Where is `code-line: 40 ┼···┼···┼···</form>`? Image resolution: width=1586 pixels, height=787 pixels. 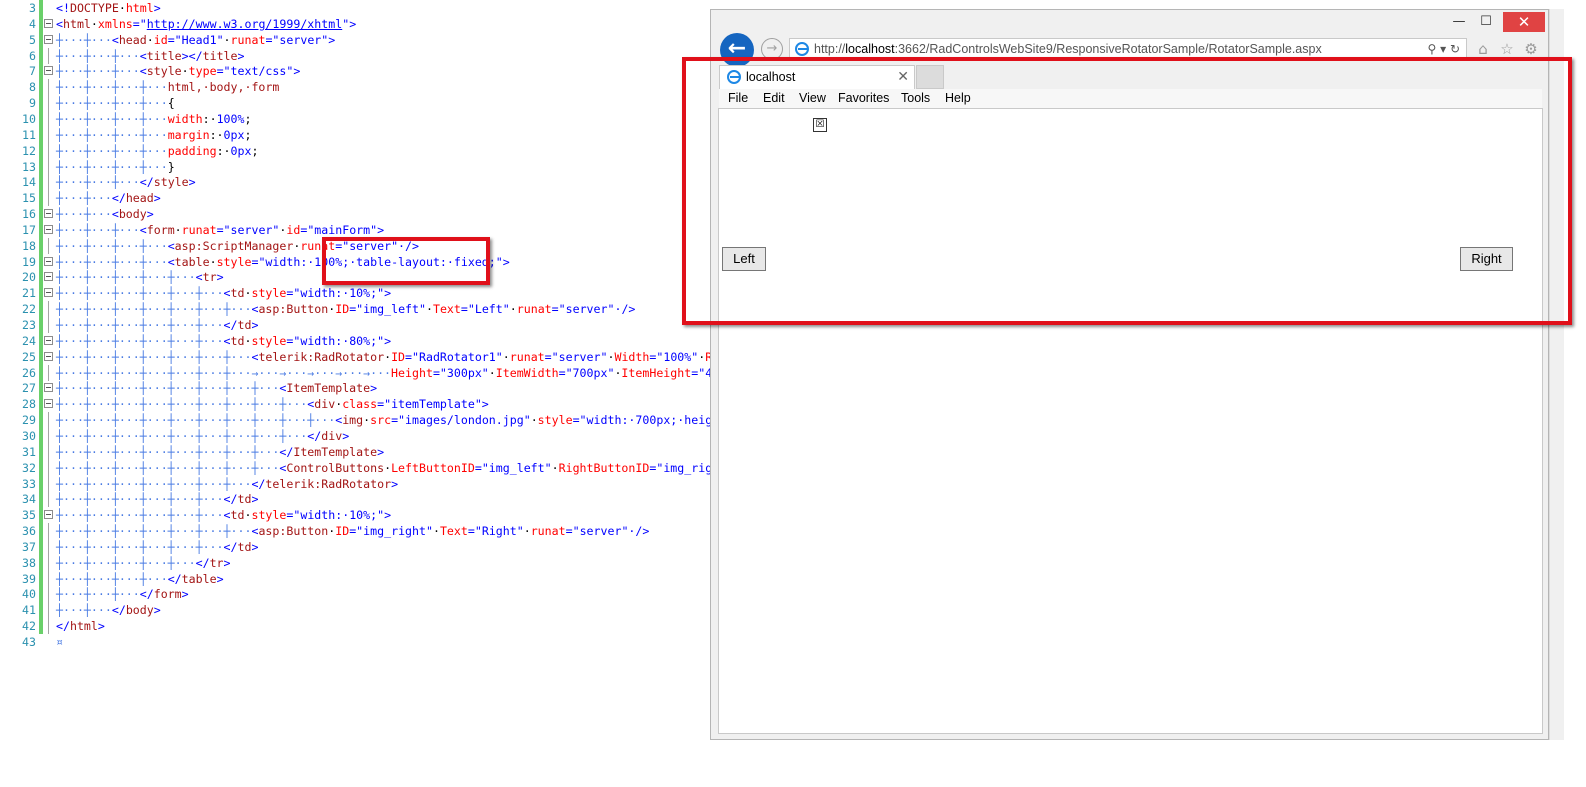
code-line: 40 ┼···┼···┼···</form> is located at coordinates (356, 594).